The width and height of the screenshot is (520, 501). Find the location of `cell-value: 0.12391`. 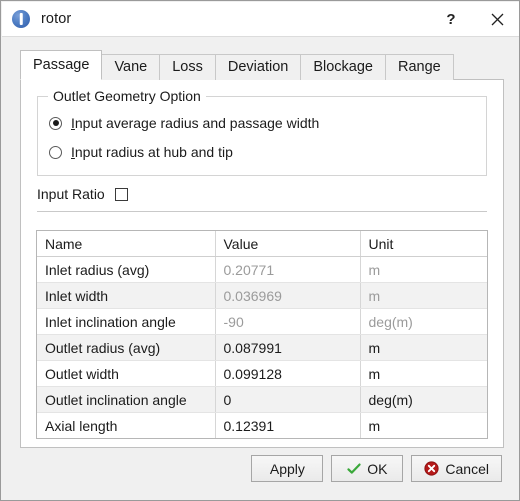

cell-value: 0.12391 is located at coordinates (288, 425).